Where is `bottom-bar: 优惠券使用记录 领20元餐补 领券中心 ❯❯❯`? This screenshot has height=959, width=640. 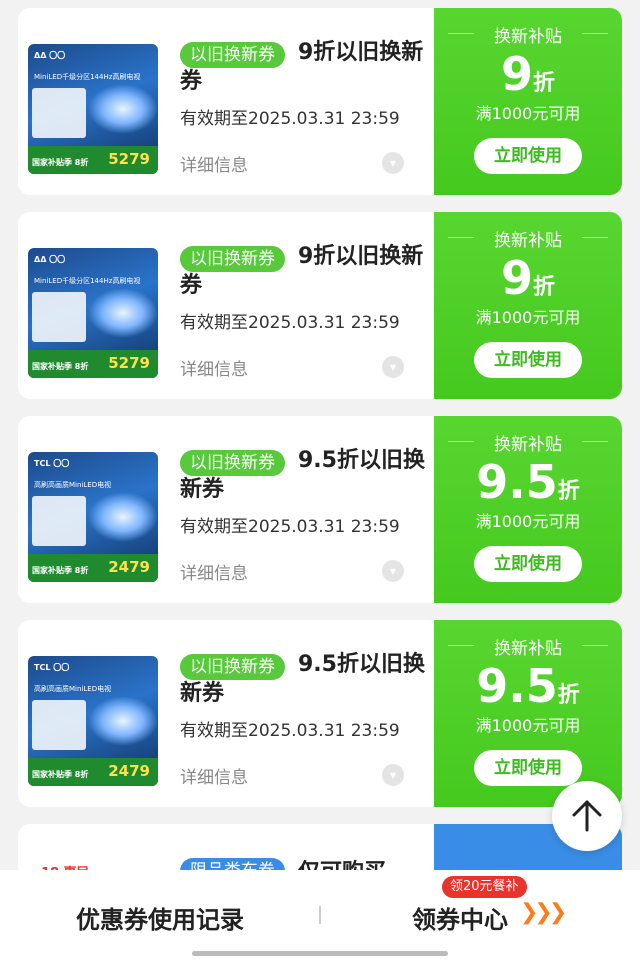 bottom-bar: 优惠券使用记录 领20元餐补 领券中心 ❯❯❯ is located at coordinates (320, 914).